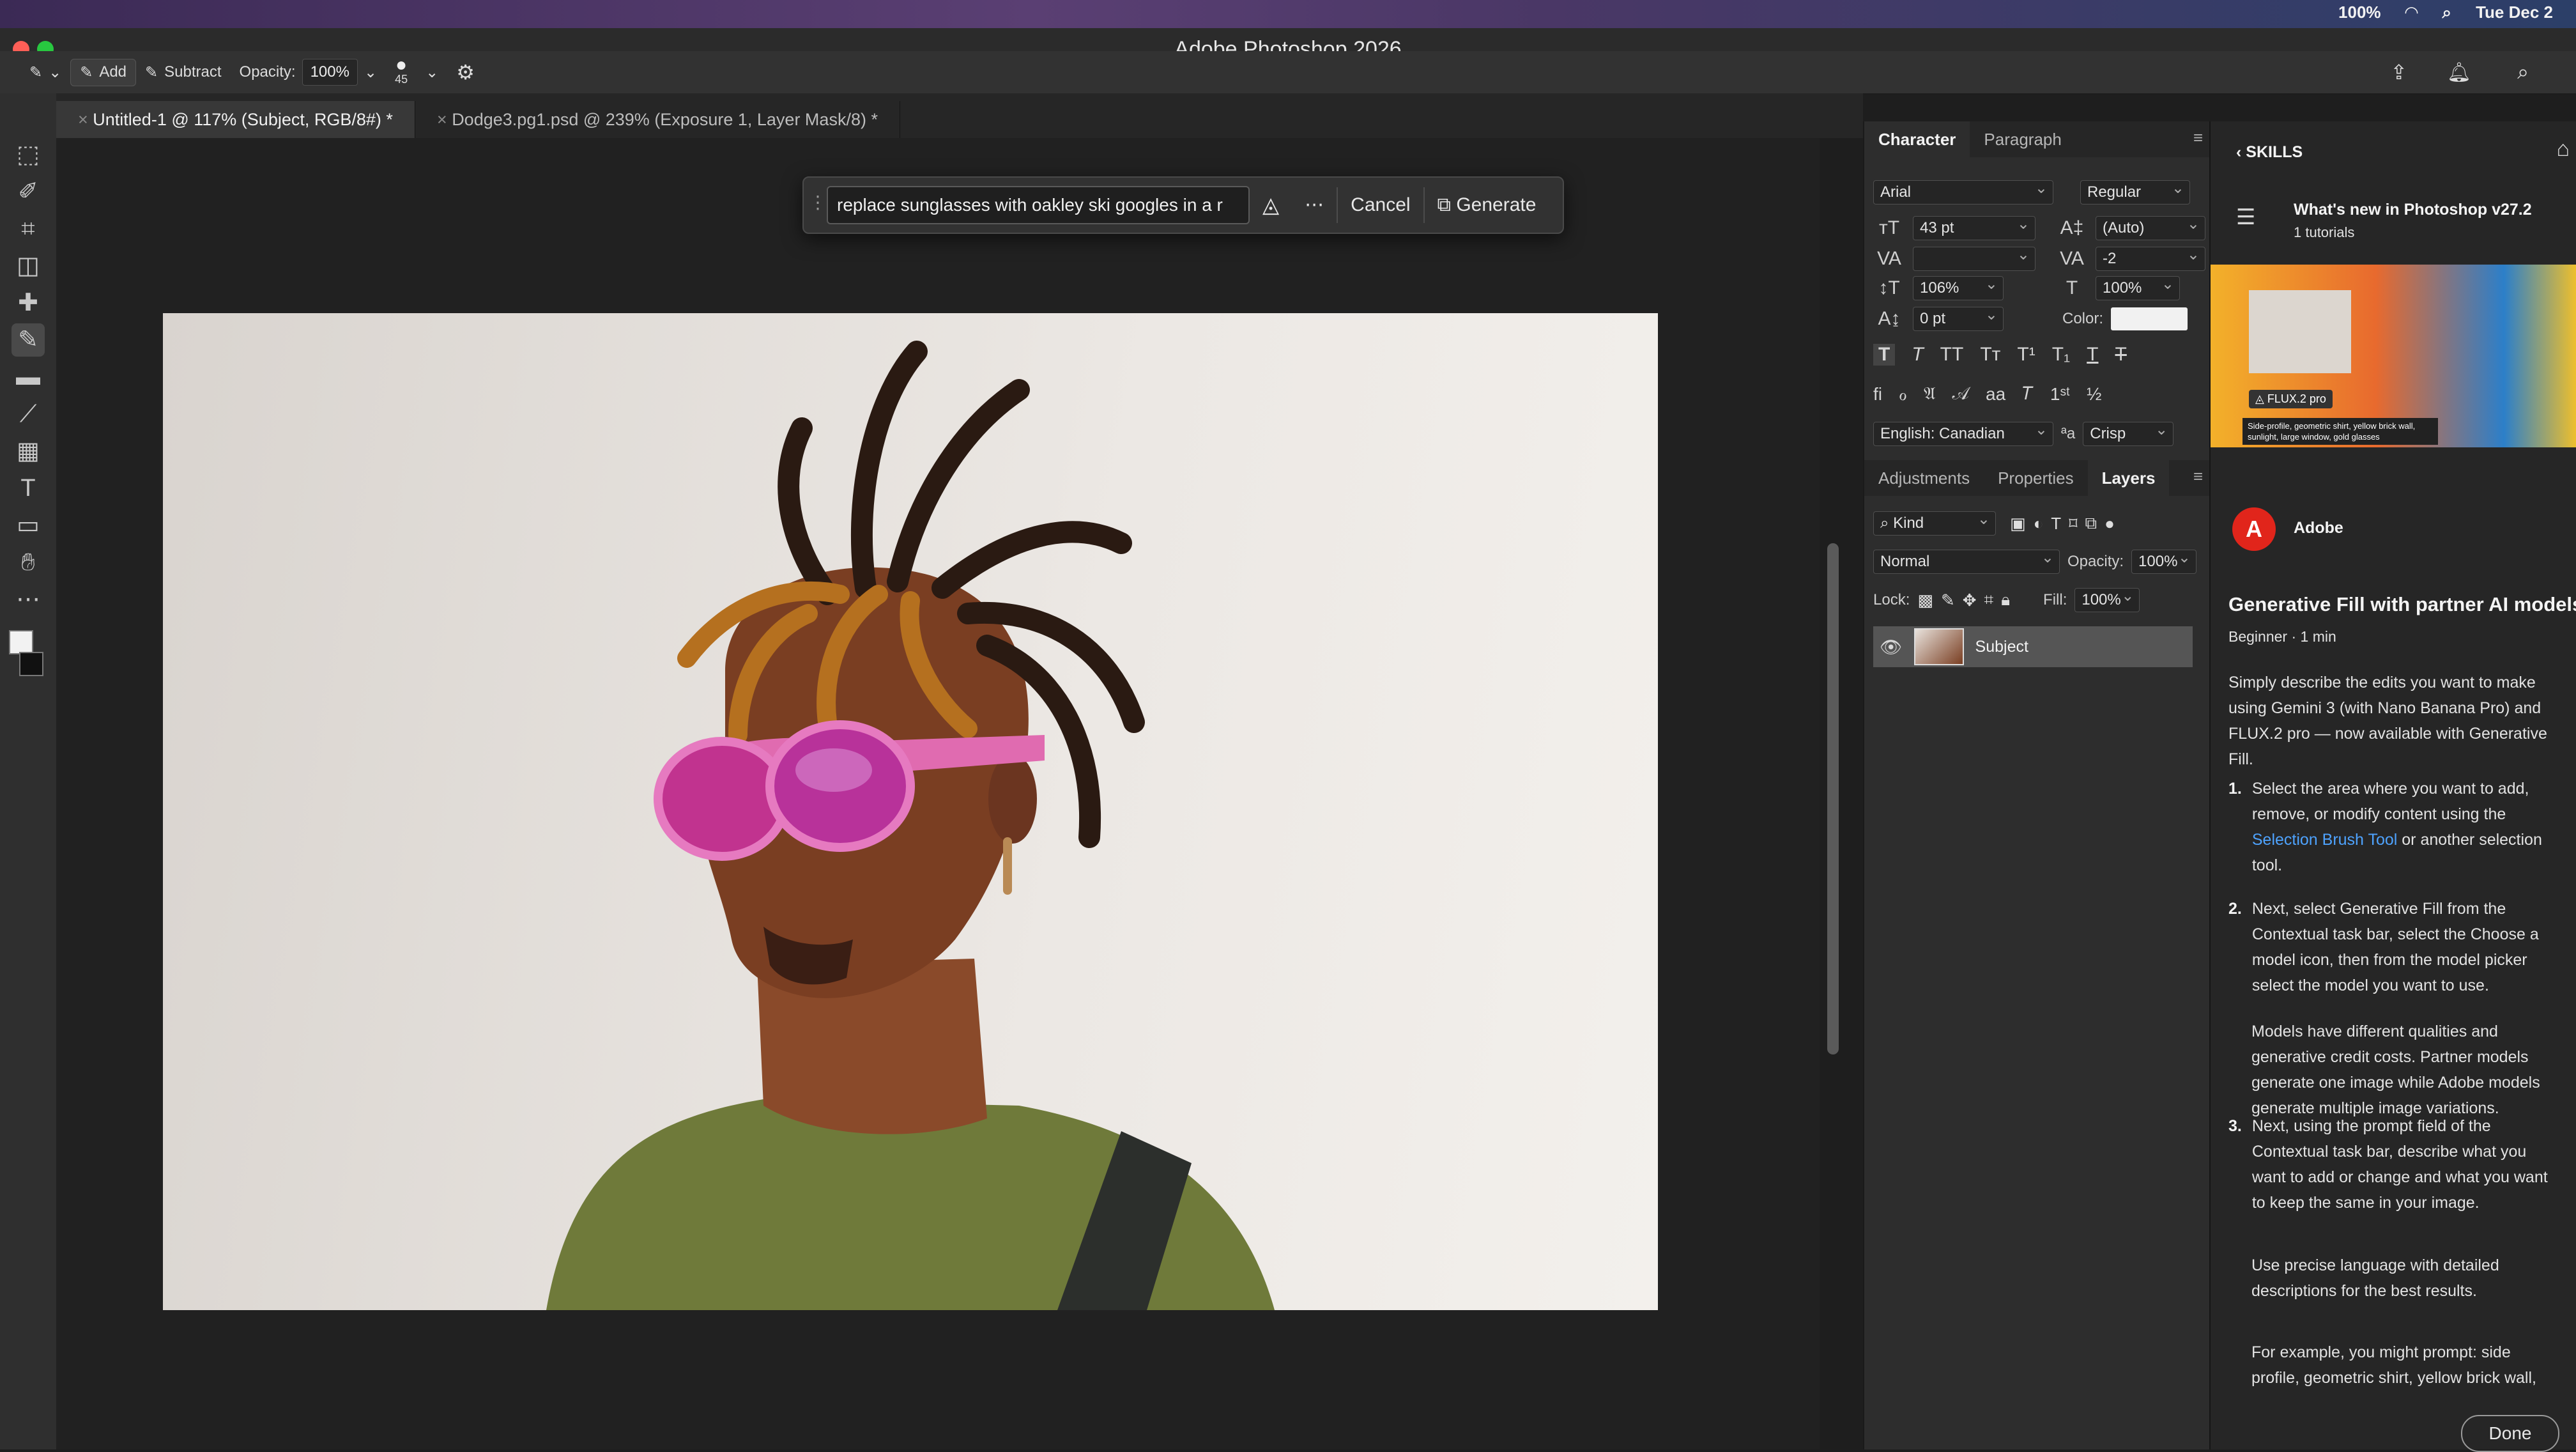 The image size is (2576, 1452). Describe the element at coordinates (1966, 560) in the screenshot. I see `blend-mode-select: Normal` at that location.